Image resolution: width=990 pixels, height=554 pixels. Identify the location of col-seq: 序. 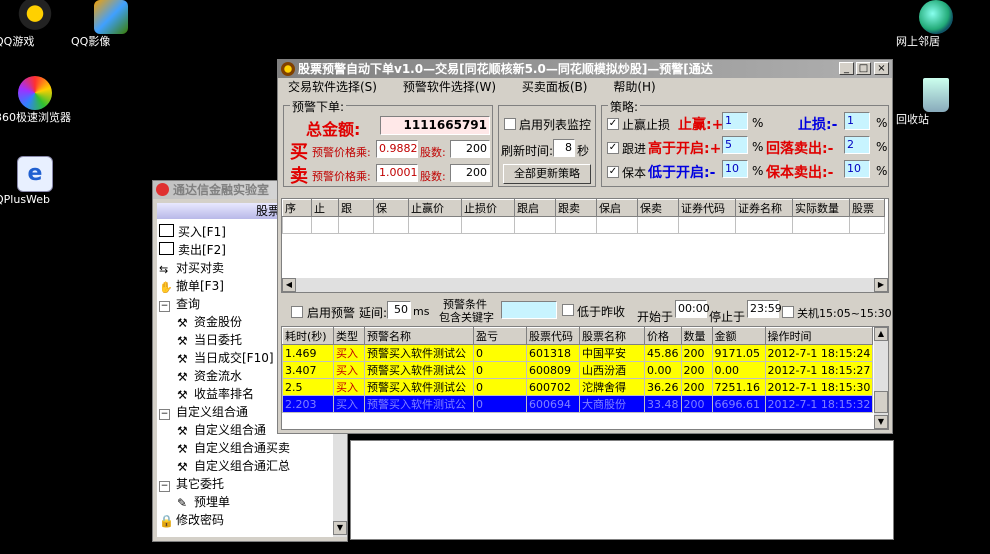
(297, 208).